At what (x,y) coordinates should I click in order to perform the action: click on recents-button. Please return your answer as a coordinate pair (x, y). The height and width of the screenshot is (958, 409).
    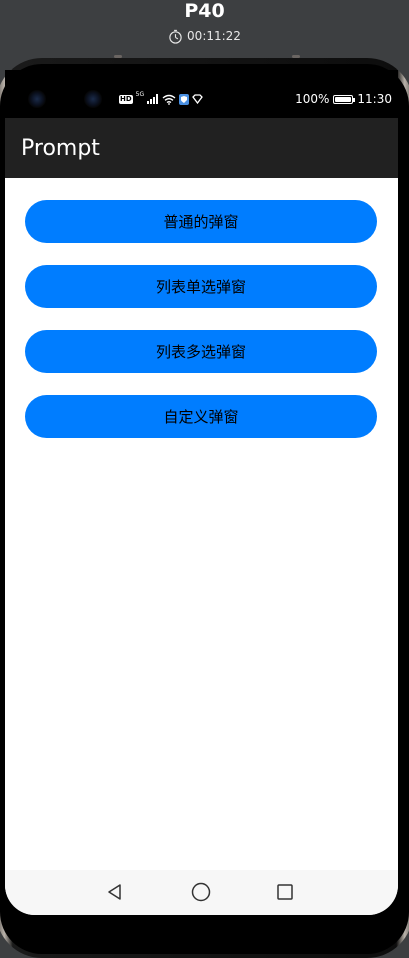
    Looking at the image, I should click on (285, 892).